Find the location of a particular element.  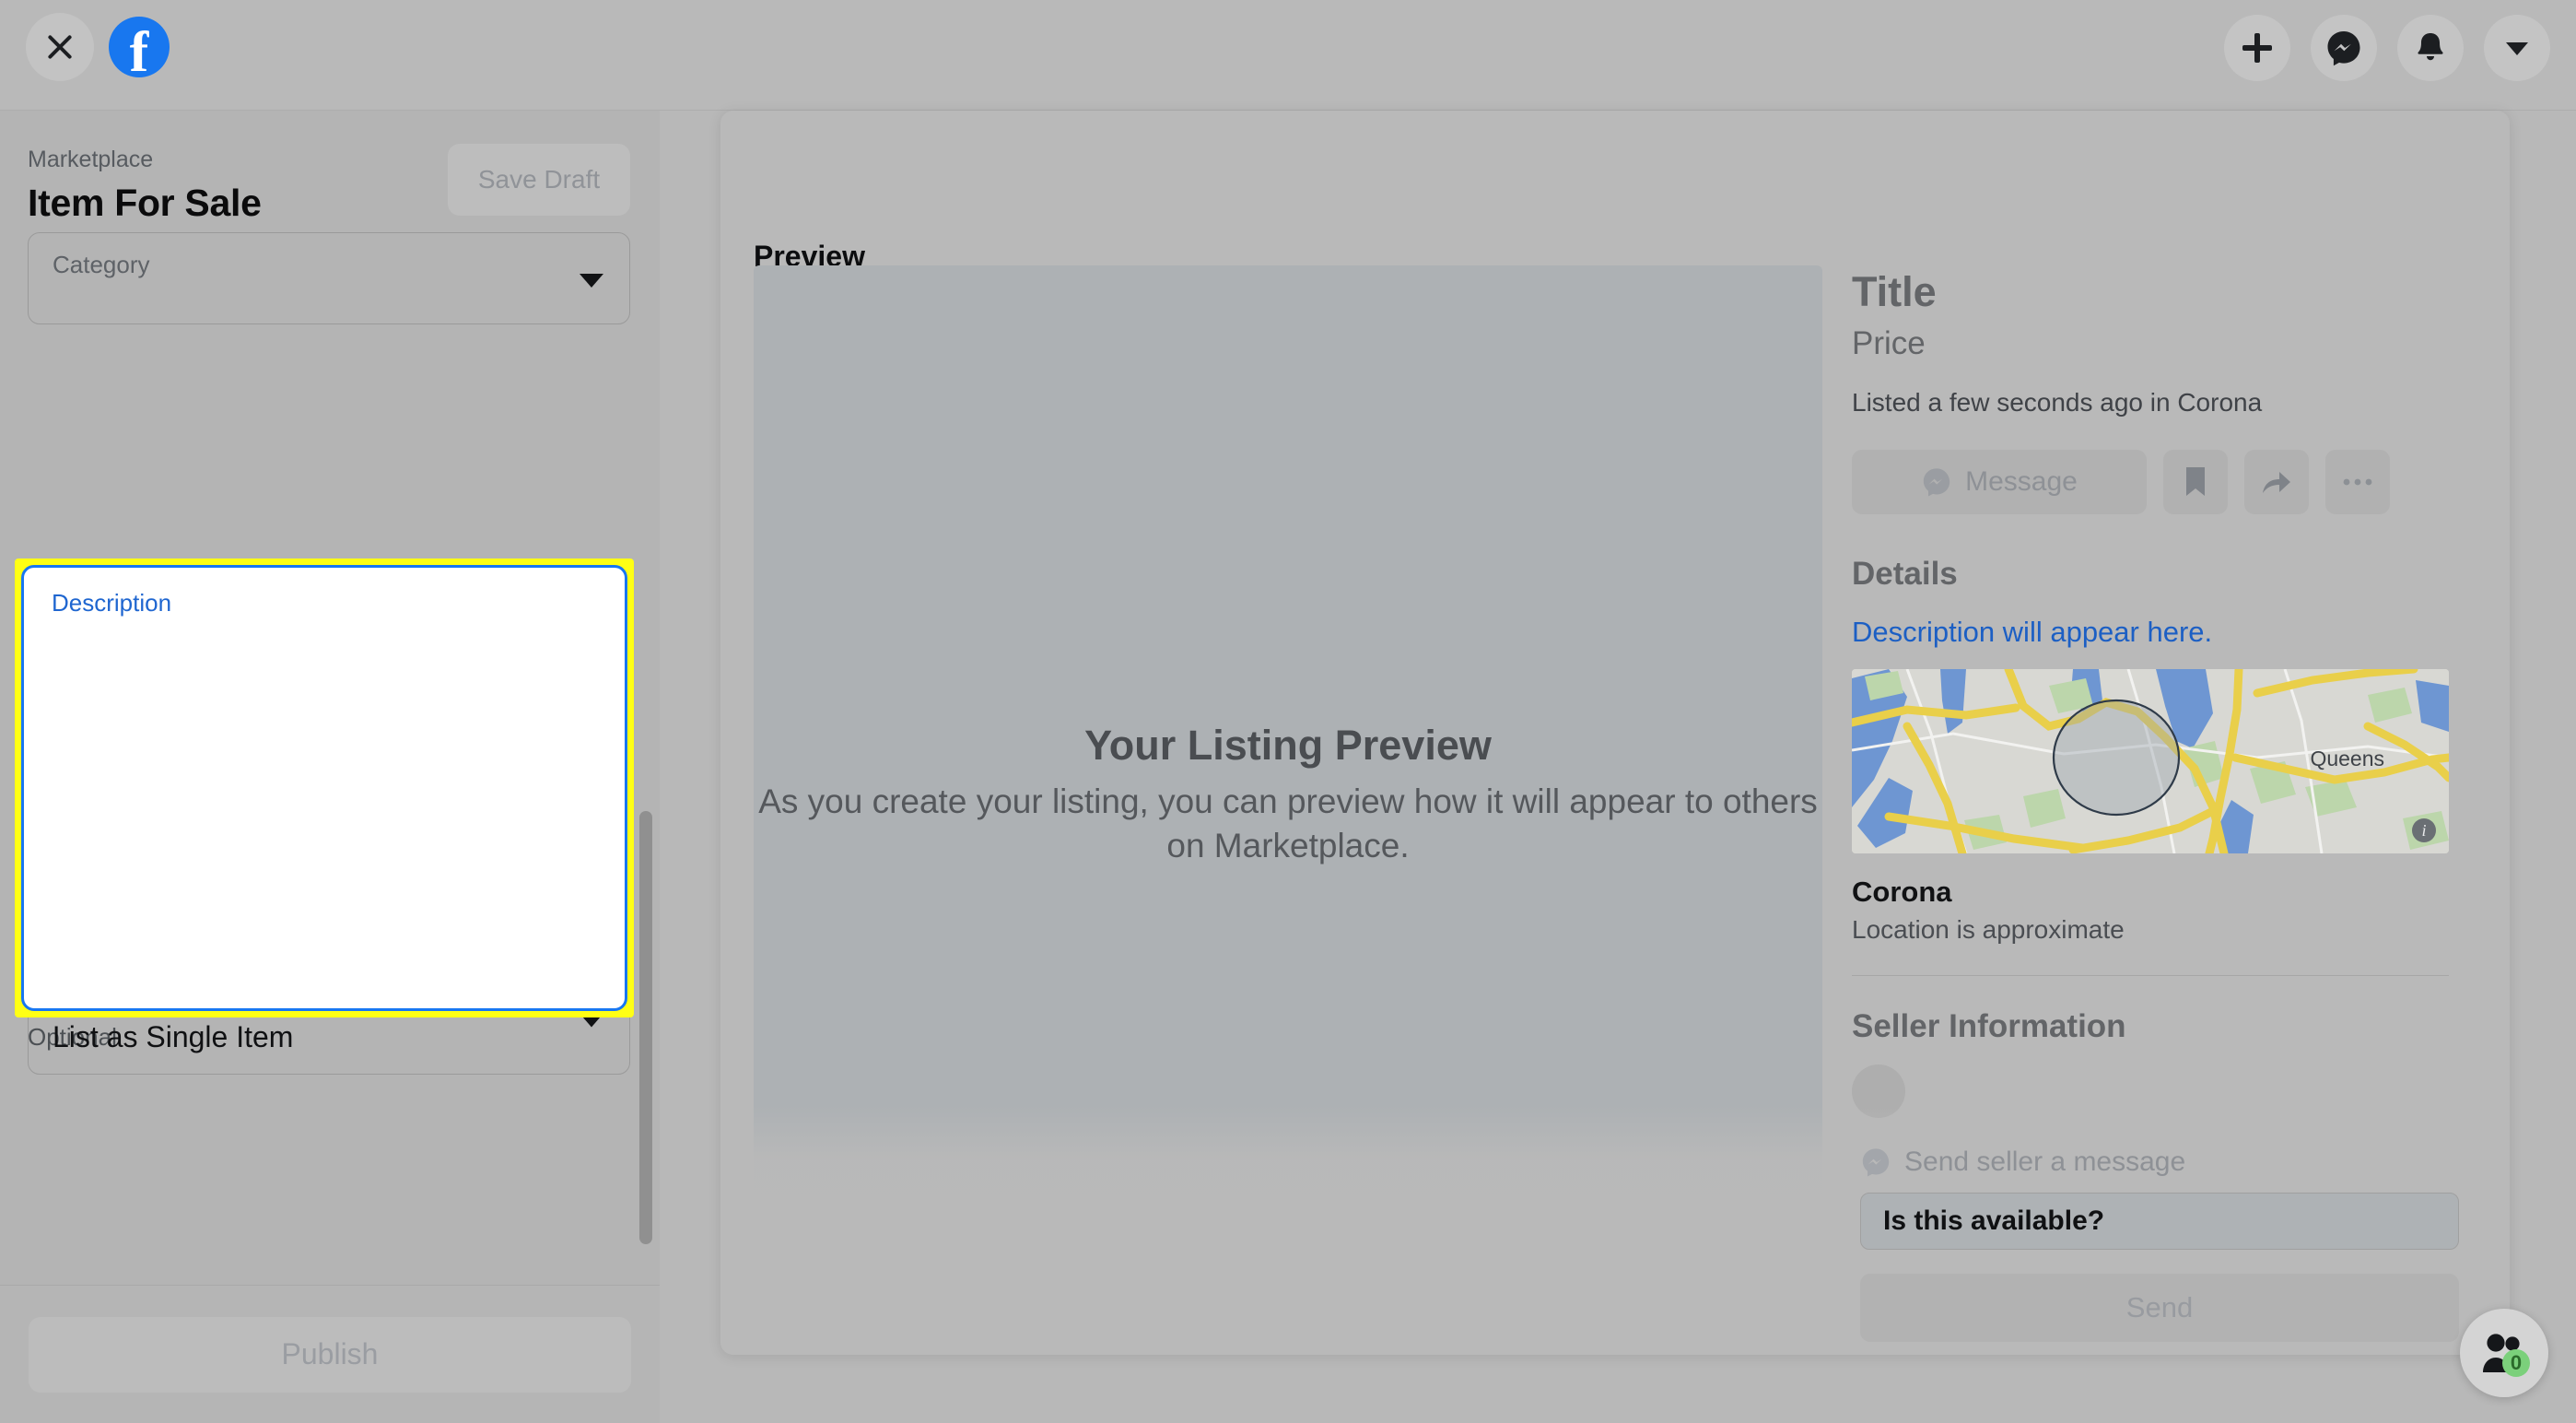

close-button is located at coordinates (60, 47).